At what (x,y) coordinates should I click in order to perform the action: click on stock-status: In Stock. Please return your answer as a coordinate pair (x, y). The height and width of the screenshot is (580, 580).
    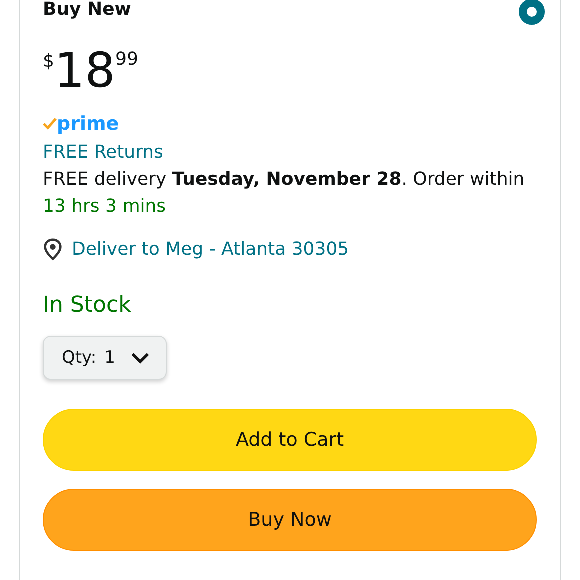
    Looking at the image, I should click on (87, 305).